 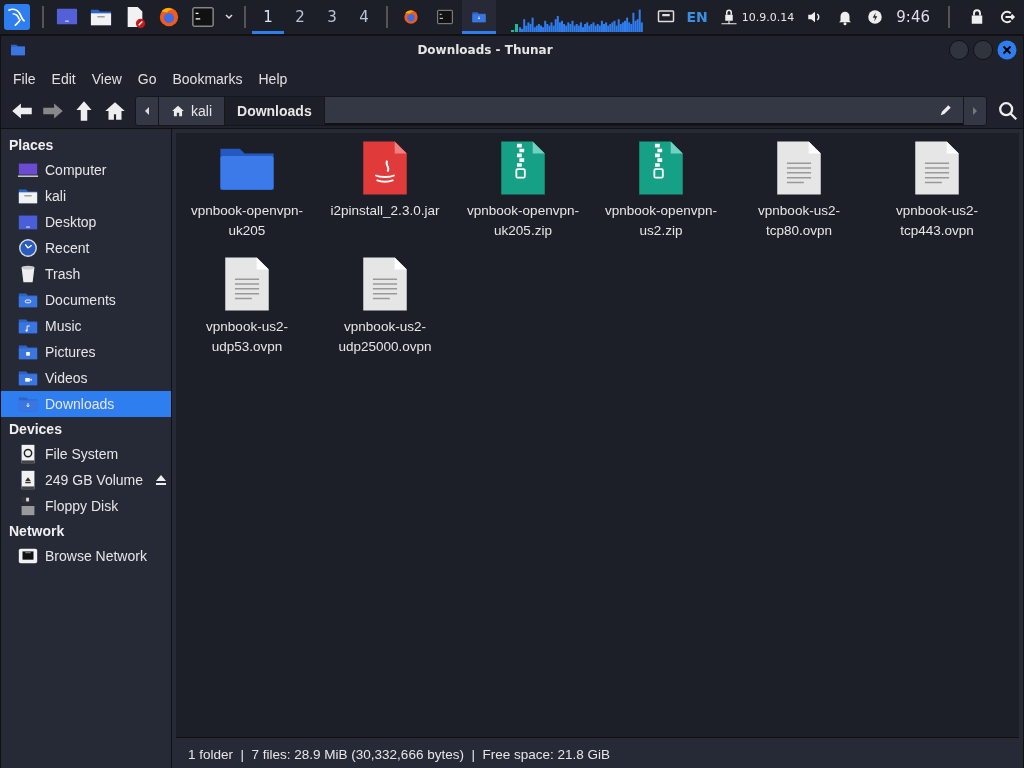 What do you see at coordinates (86, 454) in the screenshot?
I see `sidebar-item: File System` at bounding box center [86, 454].